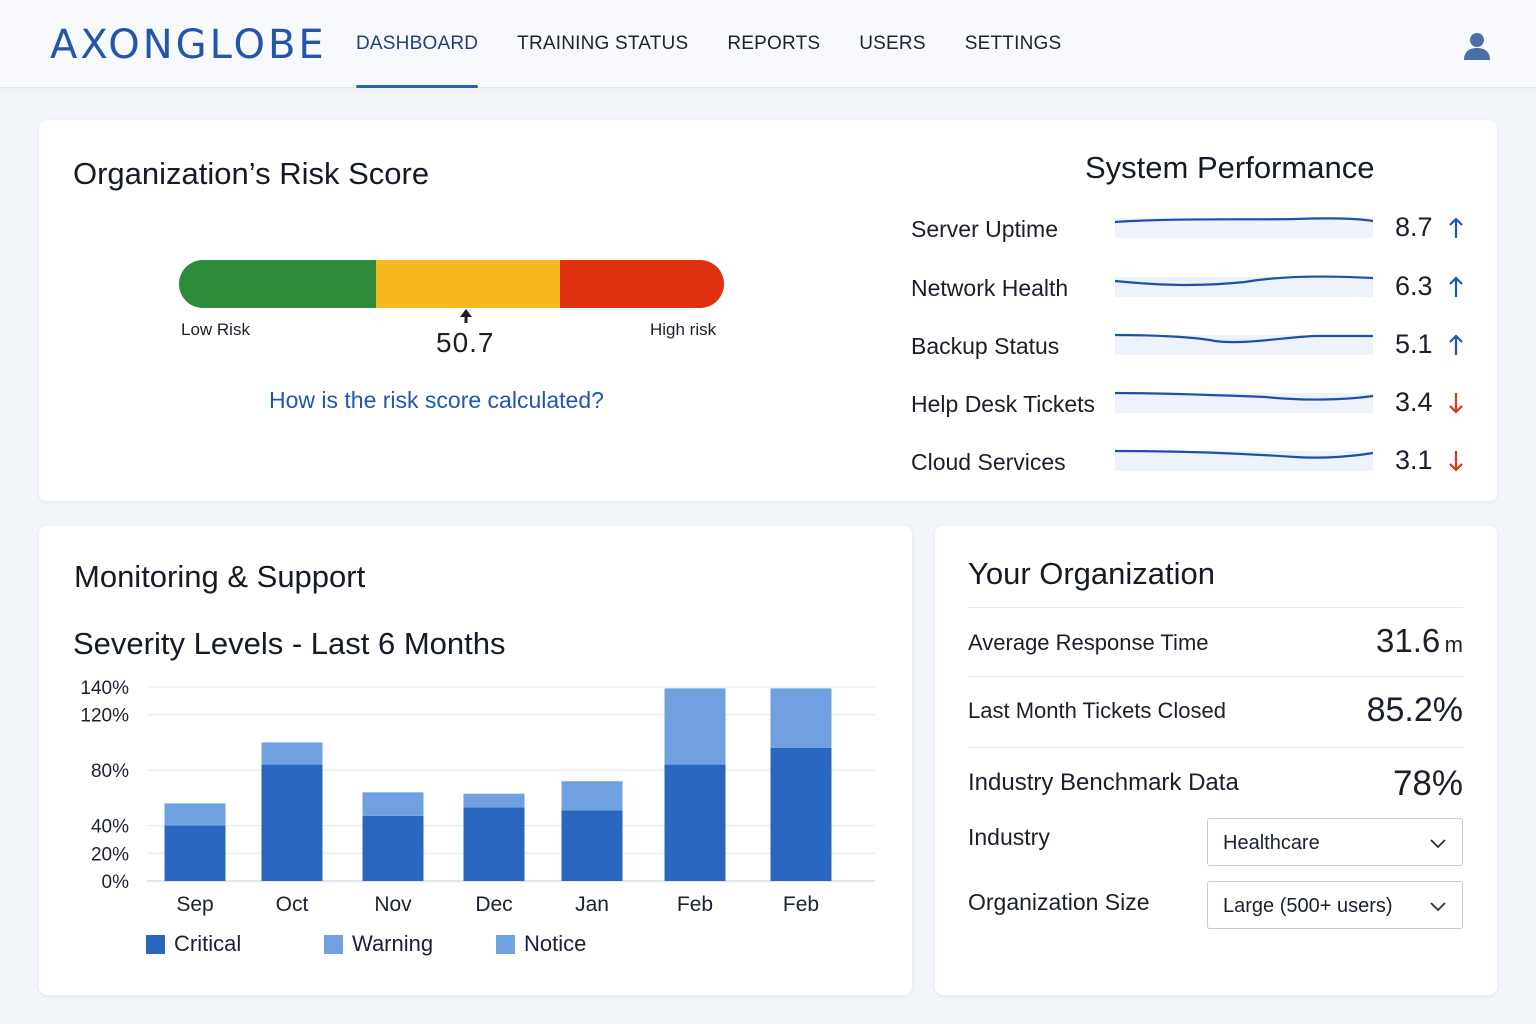 The width and height of the screenshot is (1536, 1024). What do you see at coordinates (1414, 286) in the screenshot?
I see `perf-value: 6.3` at bounding box center [1414, 286].